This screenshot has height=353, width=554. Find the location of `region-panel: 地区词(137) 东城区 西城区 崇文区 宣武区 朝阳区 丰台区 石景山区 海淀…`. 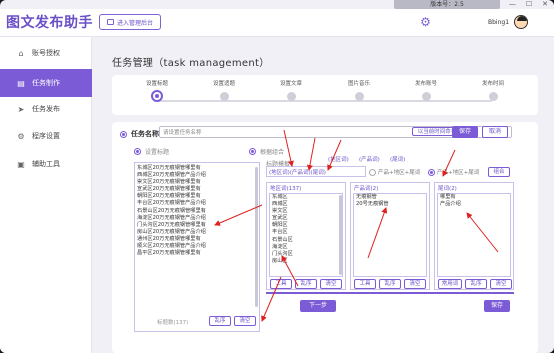

region-panel: 地区词(137) 东城区 西城区 崇文区 宣武区 朝阳区 丰台区 石景山区 海淀… is located at coordinates (306, 236).